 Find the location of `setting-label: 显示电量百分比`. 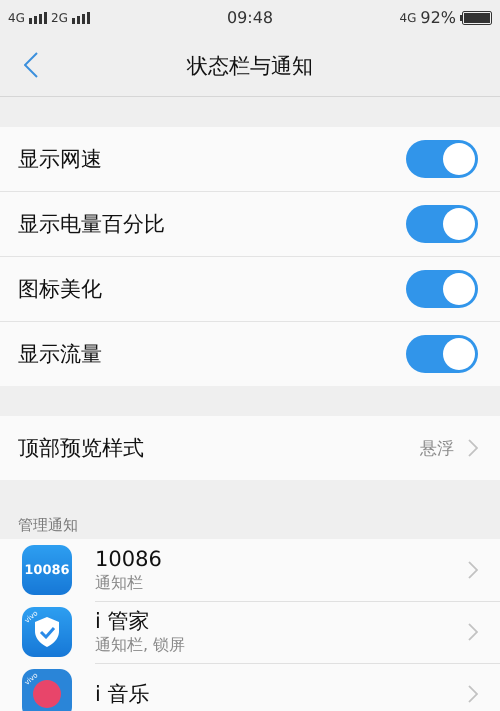

setting-label: 显示电量百分比 is located at coordinates (91, 224).